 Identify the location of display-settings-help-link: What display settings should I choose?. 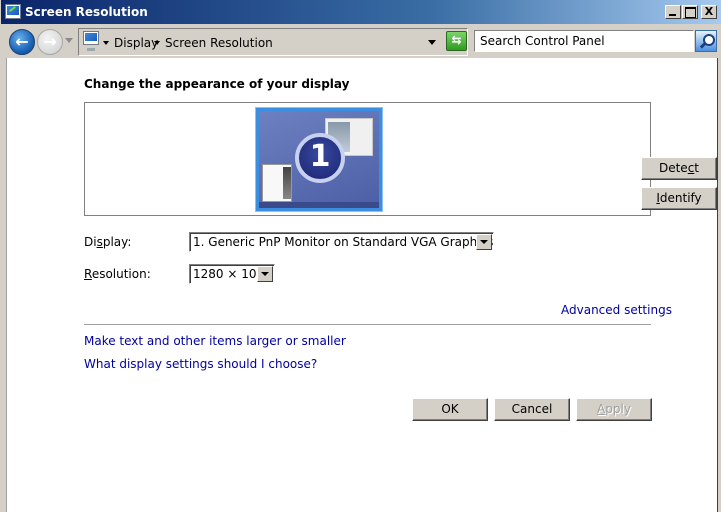
(200, 364).